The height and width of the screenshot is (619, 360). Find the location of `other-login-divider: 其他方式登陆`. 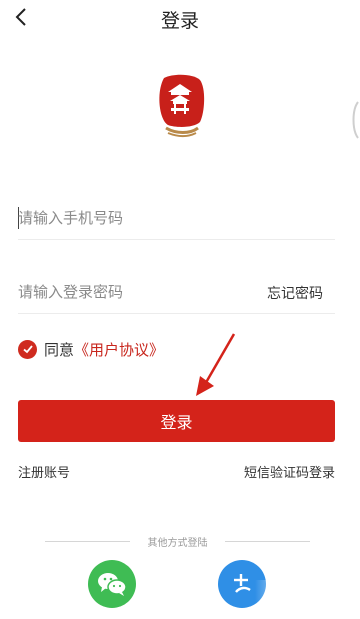

other-login-divider: 其他方式登陆 is located at coordinates (177, 541).